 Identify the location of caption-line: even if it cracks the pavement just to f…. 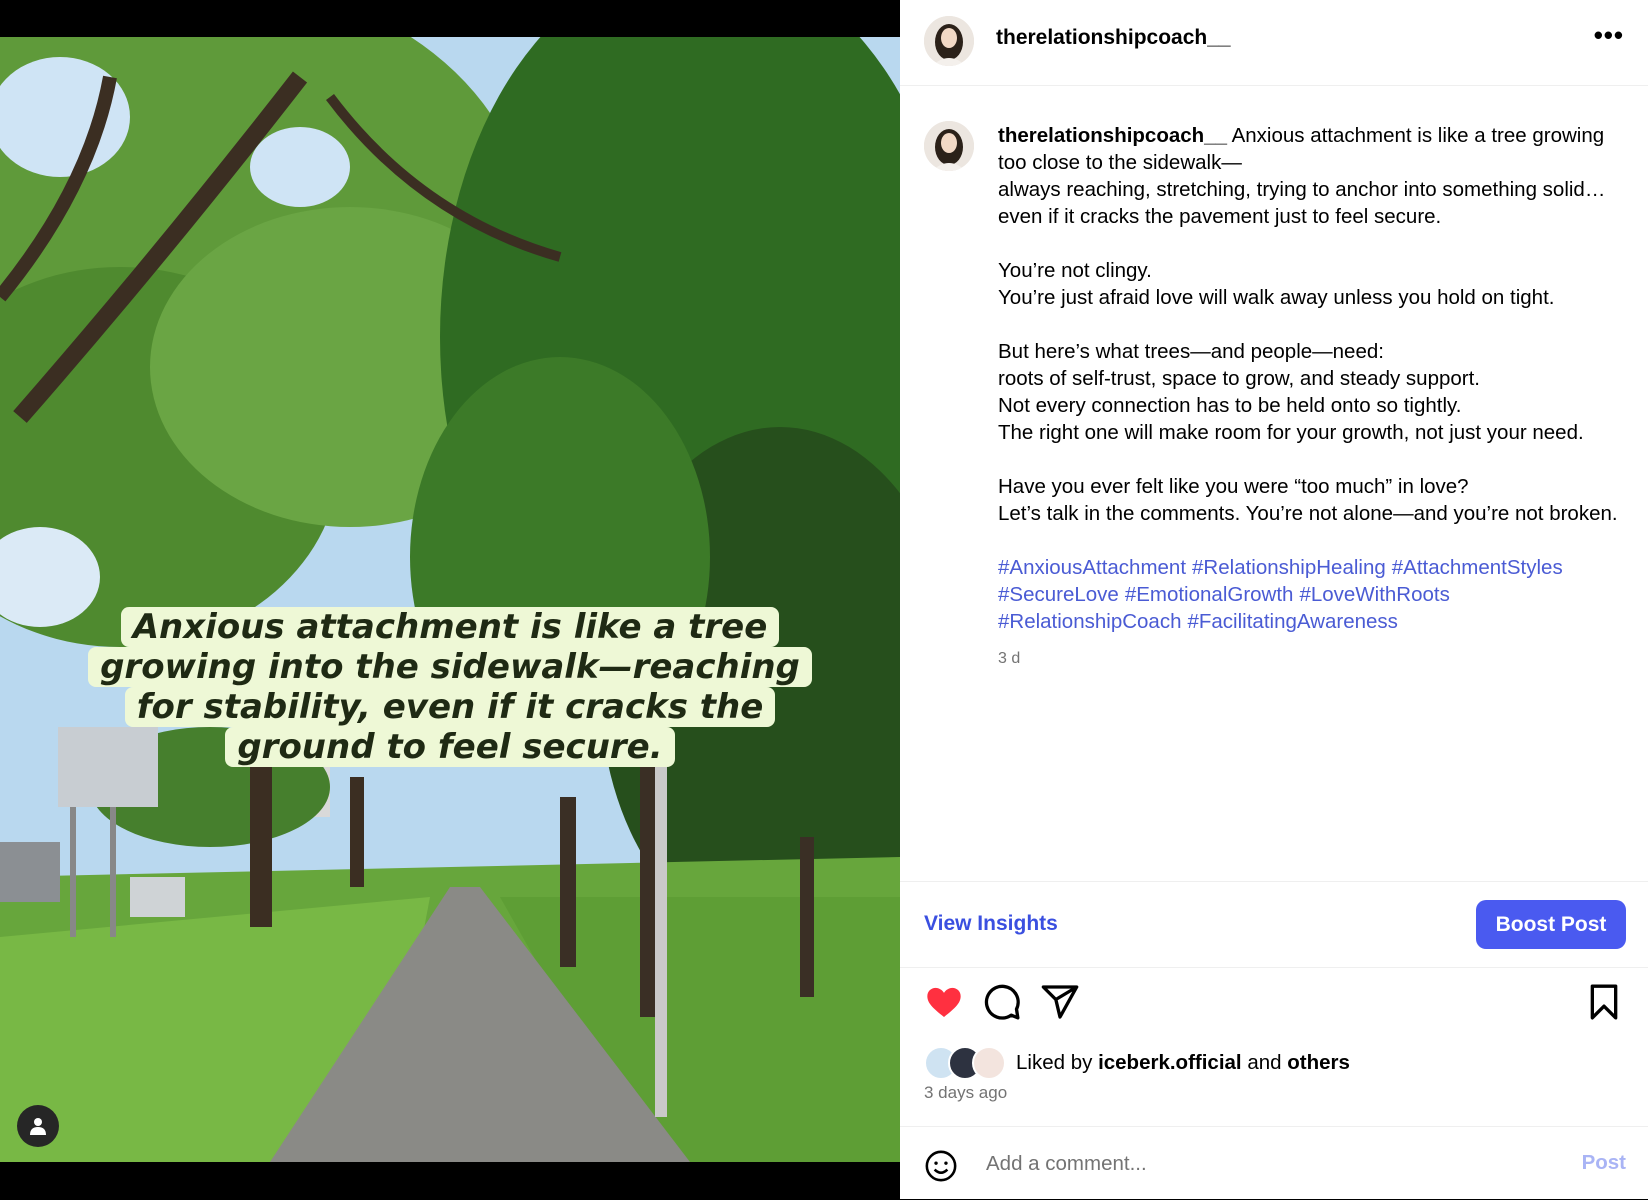
(1220, 216).